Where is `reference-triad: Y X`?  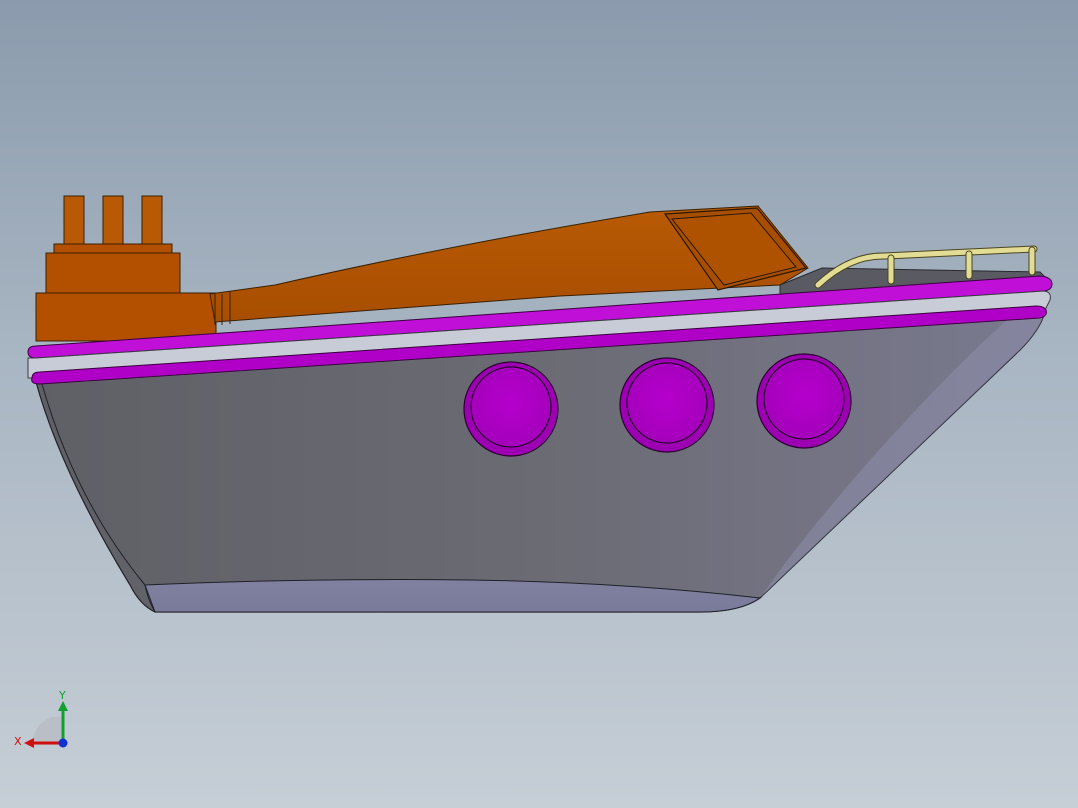 reference-triad: Y X is located at coordinates (41, 718).